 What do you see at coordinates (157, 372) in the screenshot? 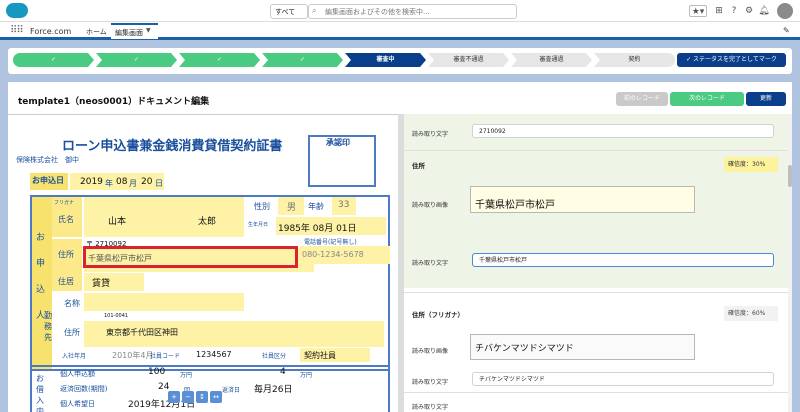
I see `doc-loan-amount: 100` at bounding box center [157, 372].